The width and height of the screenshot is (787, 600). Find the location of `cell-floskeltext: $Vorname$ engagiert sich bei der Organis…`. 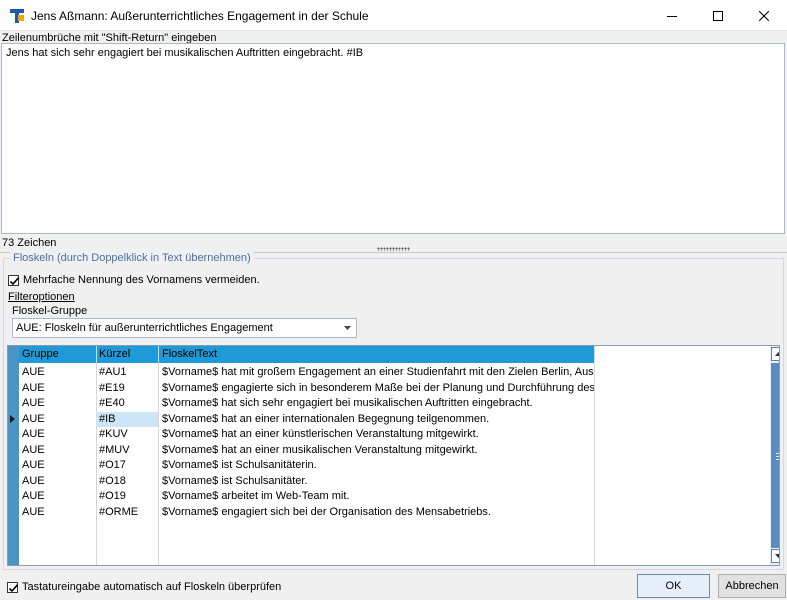

cell-floskeltext: $Vorname$ engagiert sich bei der Organis… is located at coordinates (378, 512).